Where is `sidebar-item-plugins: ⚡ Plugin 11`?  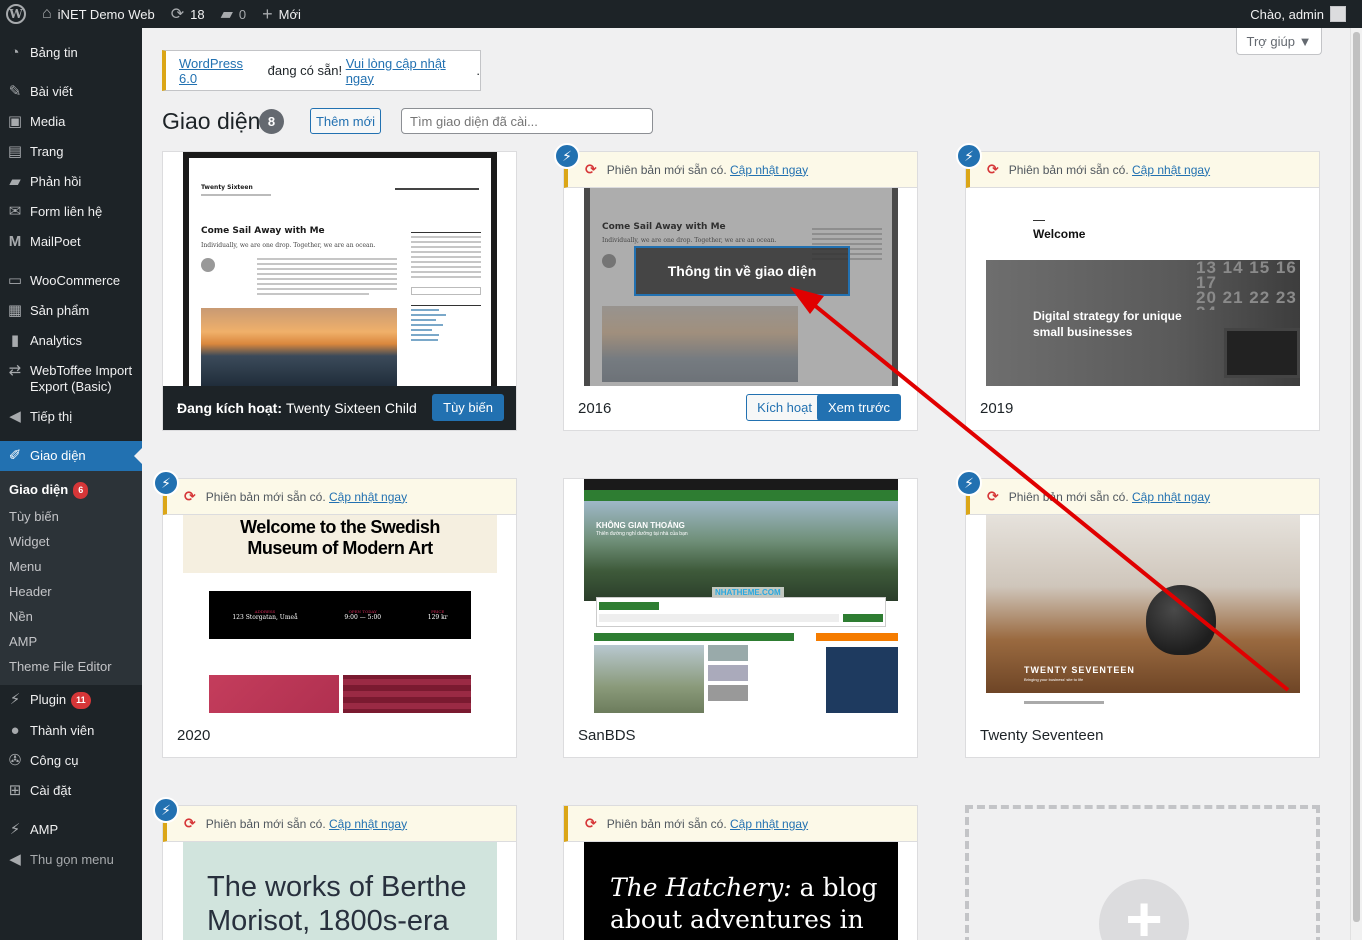
sidebar-item-plugins: ⚡ Plugin 11 is located at coordinates (71, 700).